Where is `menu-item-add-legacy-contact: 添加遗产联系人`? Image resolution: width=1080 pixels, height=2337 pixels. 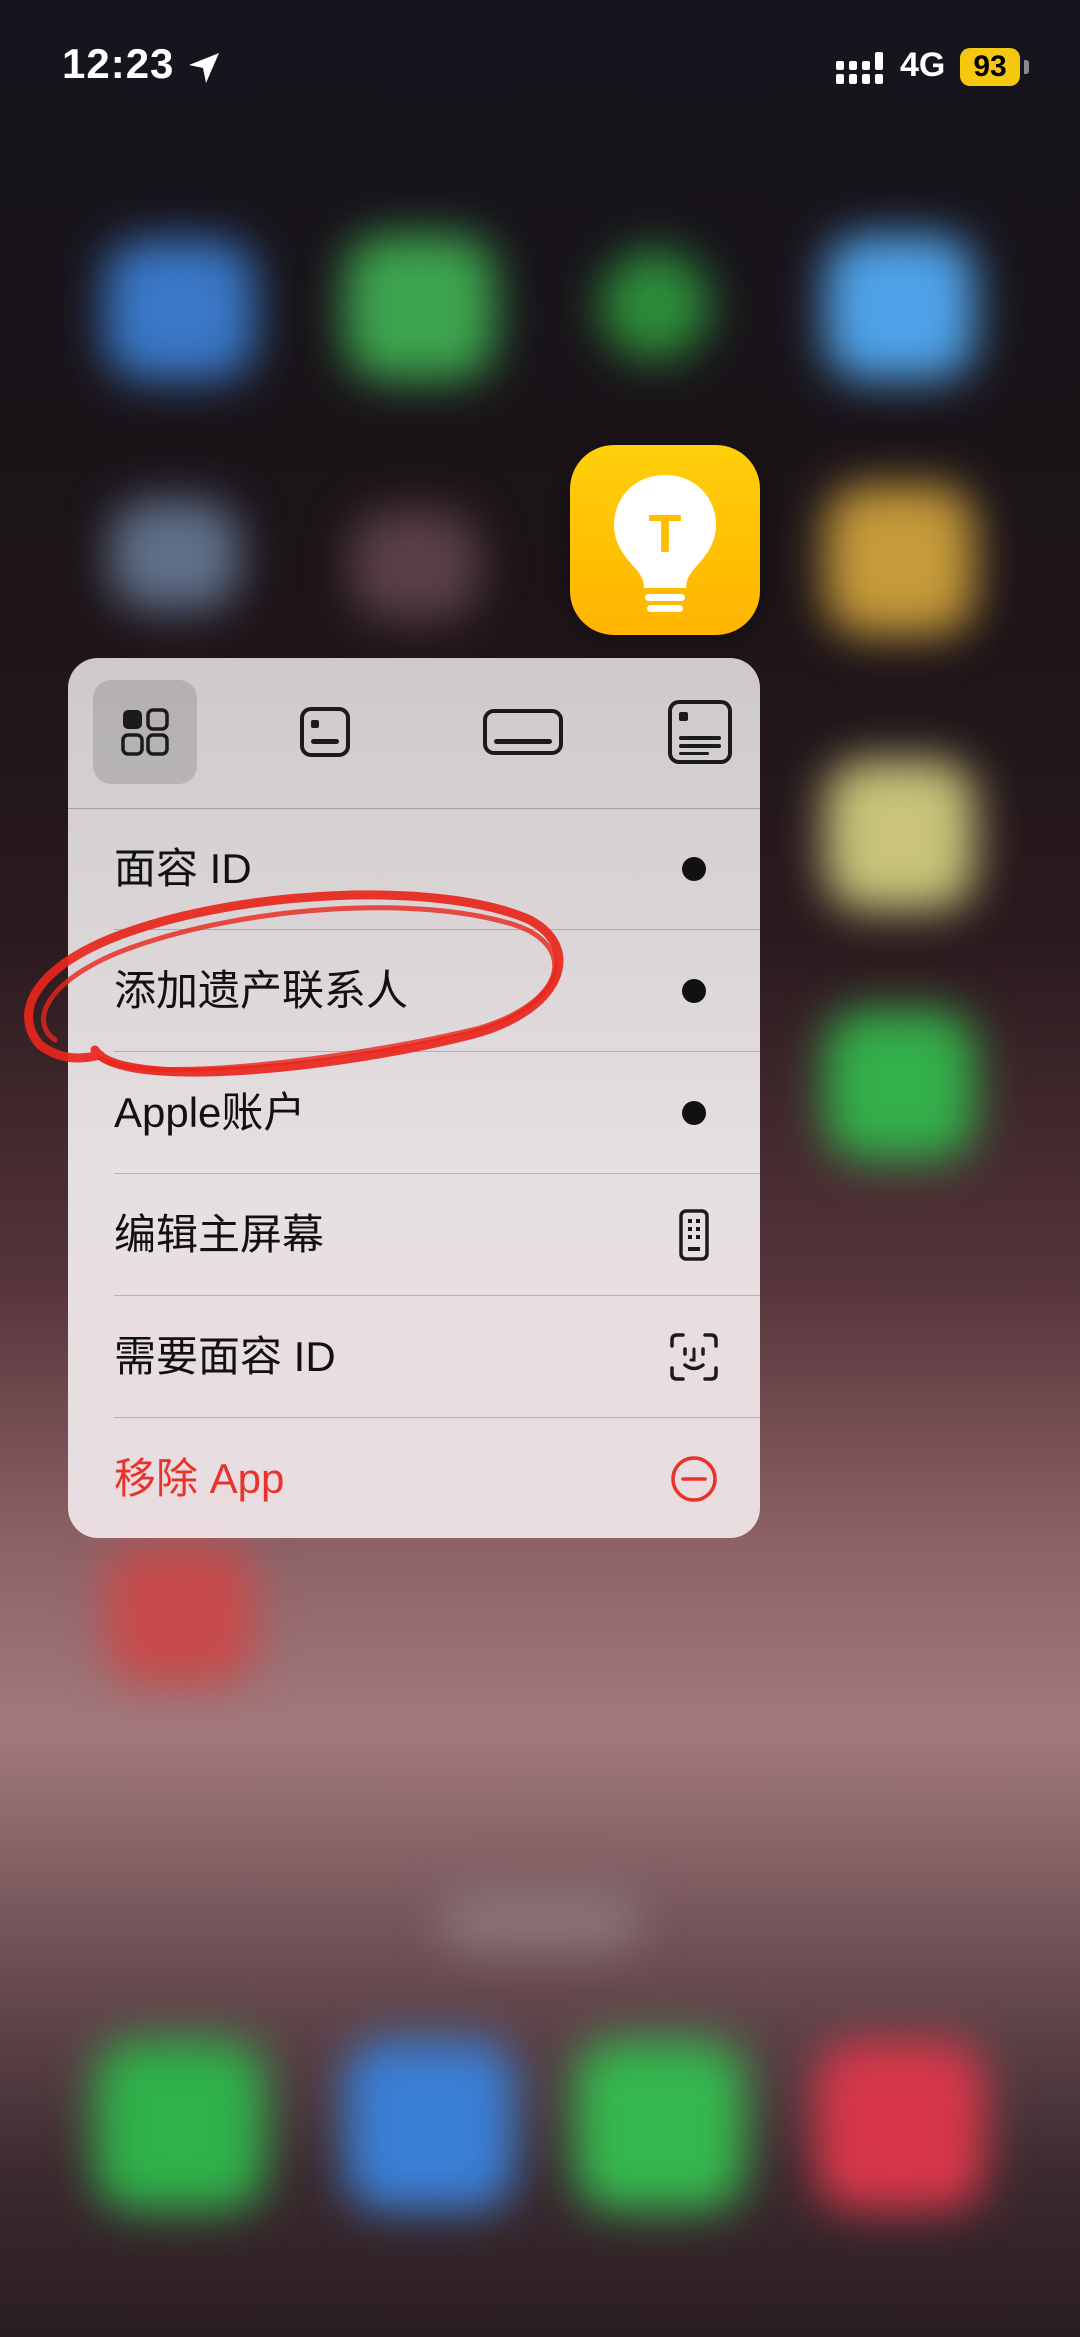 menu-item-add-legacy-contact: 添加遗产联系人 is located at coordinates (414, 991).